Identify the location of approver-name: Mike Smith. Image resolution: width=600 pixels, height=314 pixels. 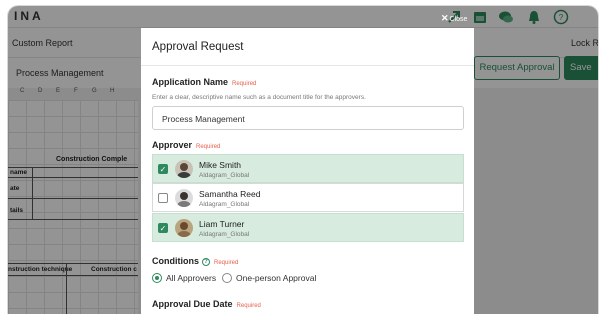
(220, 165).